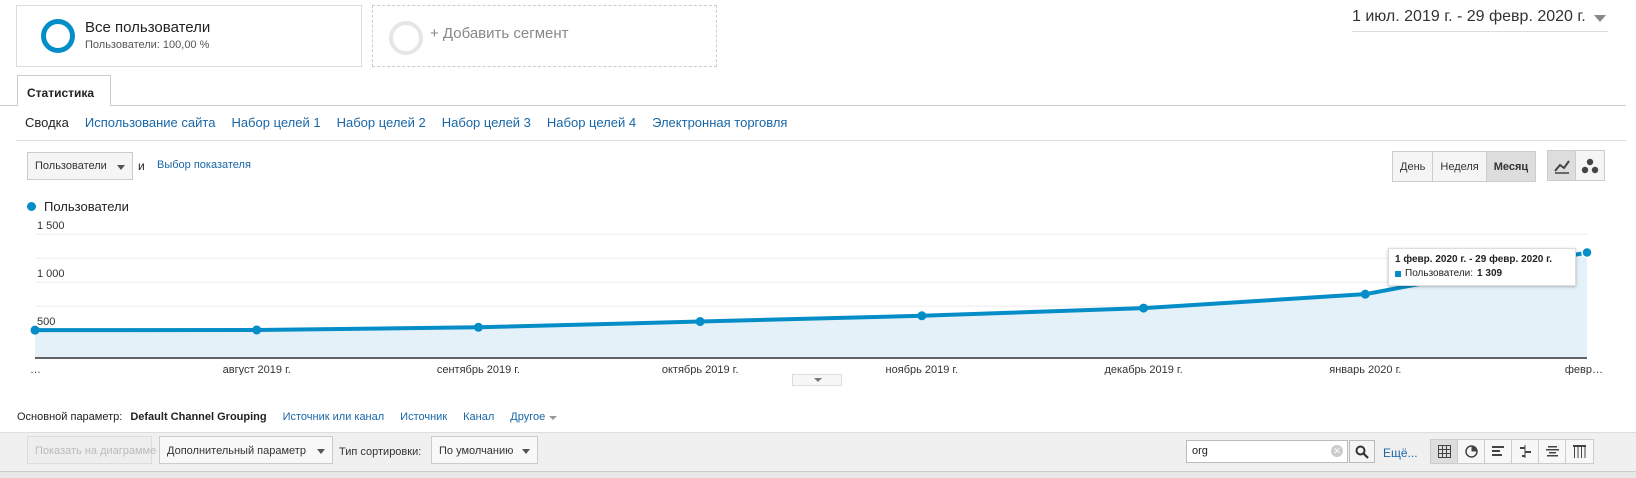  What do you see at coordinates (51, 226) in the screenshot?
I see `y-tick-label: 1 500` at bounding box center [51, 226].